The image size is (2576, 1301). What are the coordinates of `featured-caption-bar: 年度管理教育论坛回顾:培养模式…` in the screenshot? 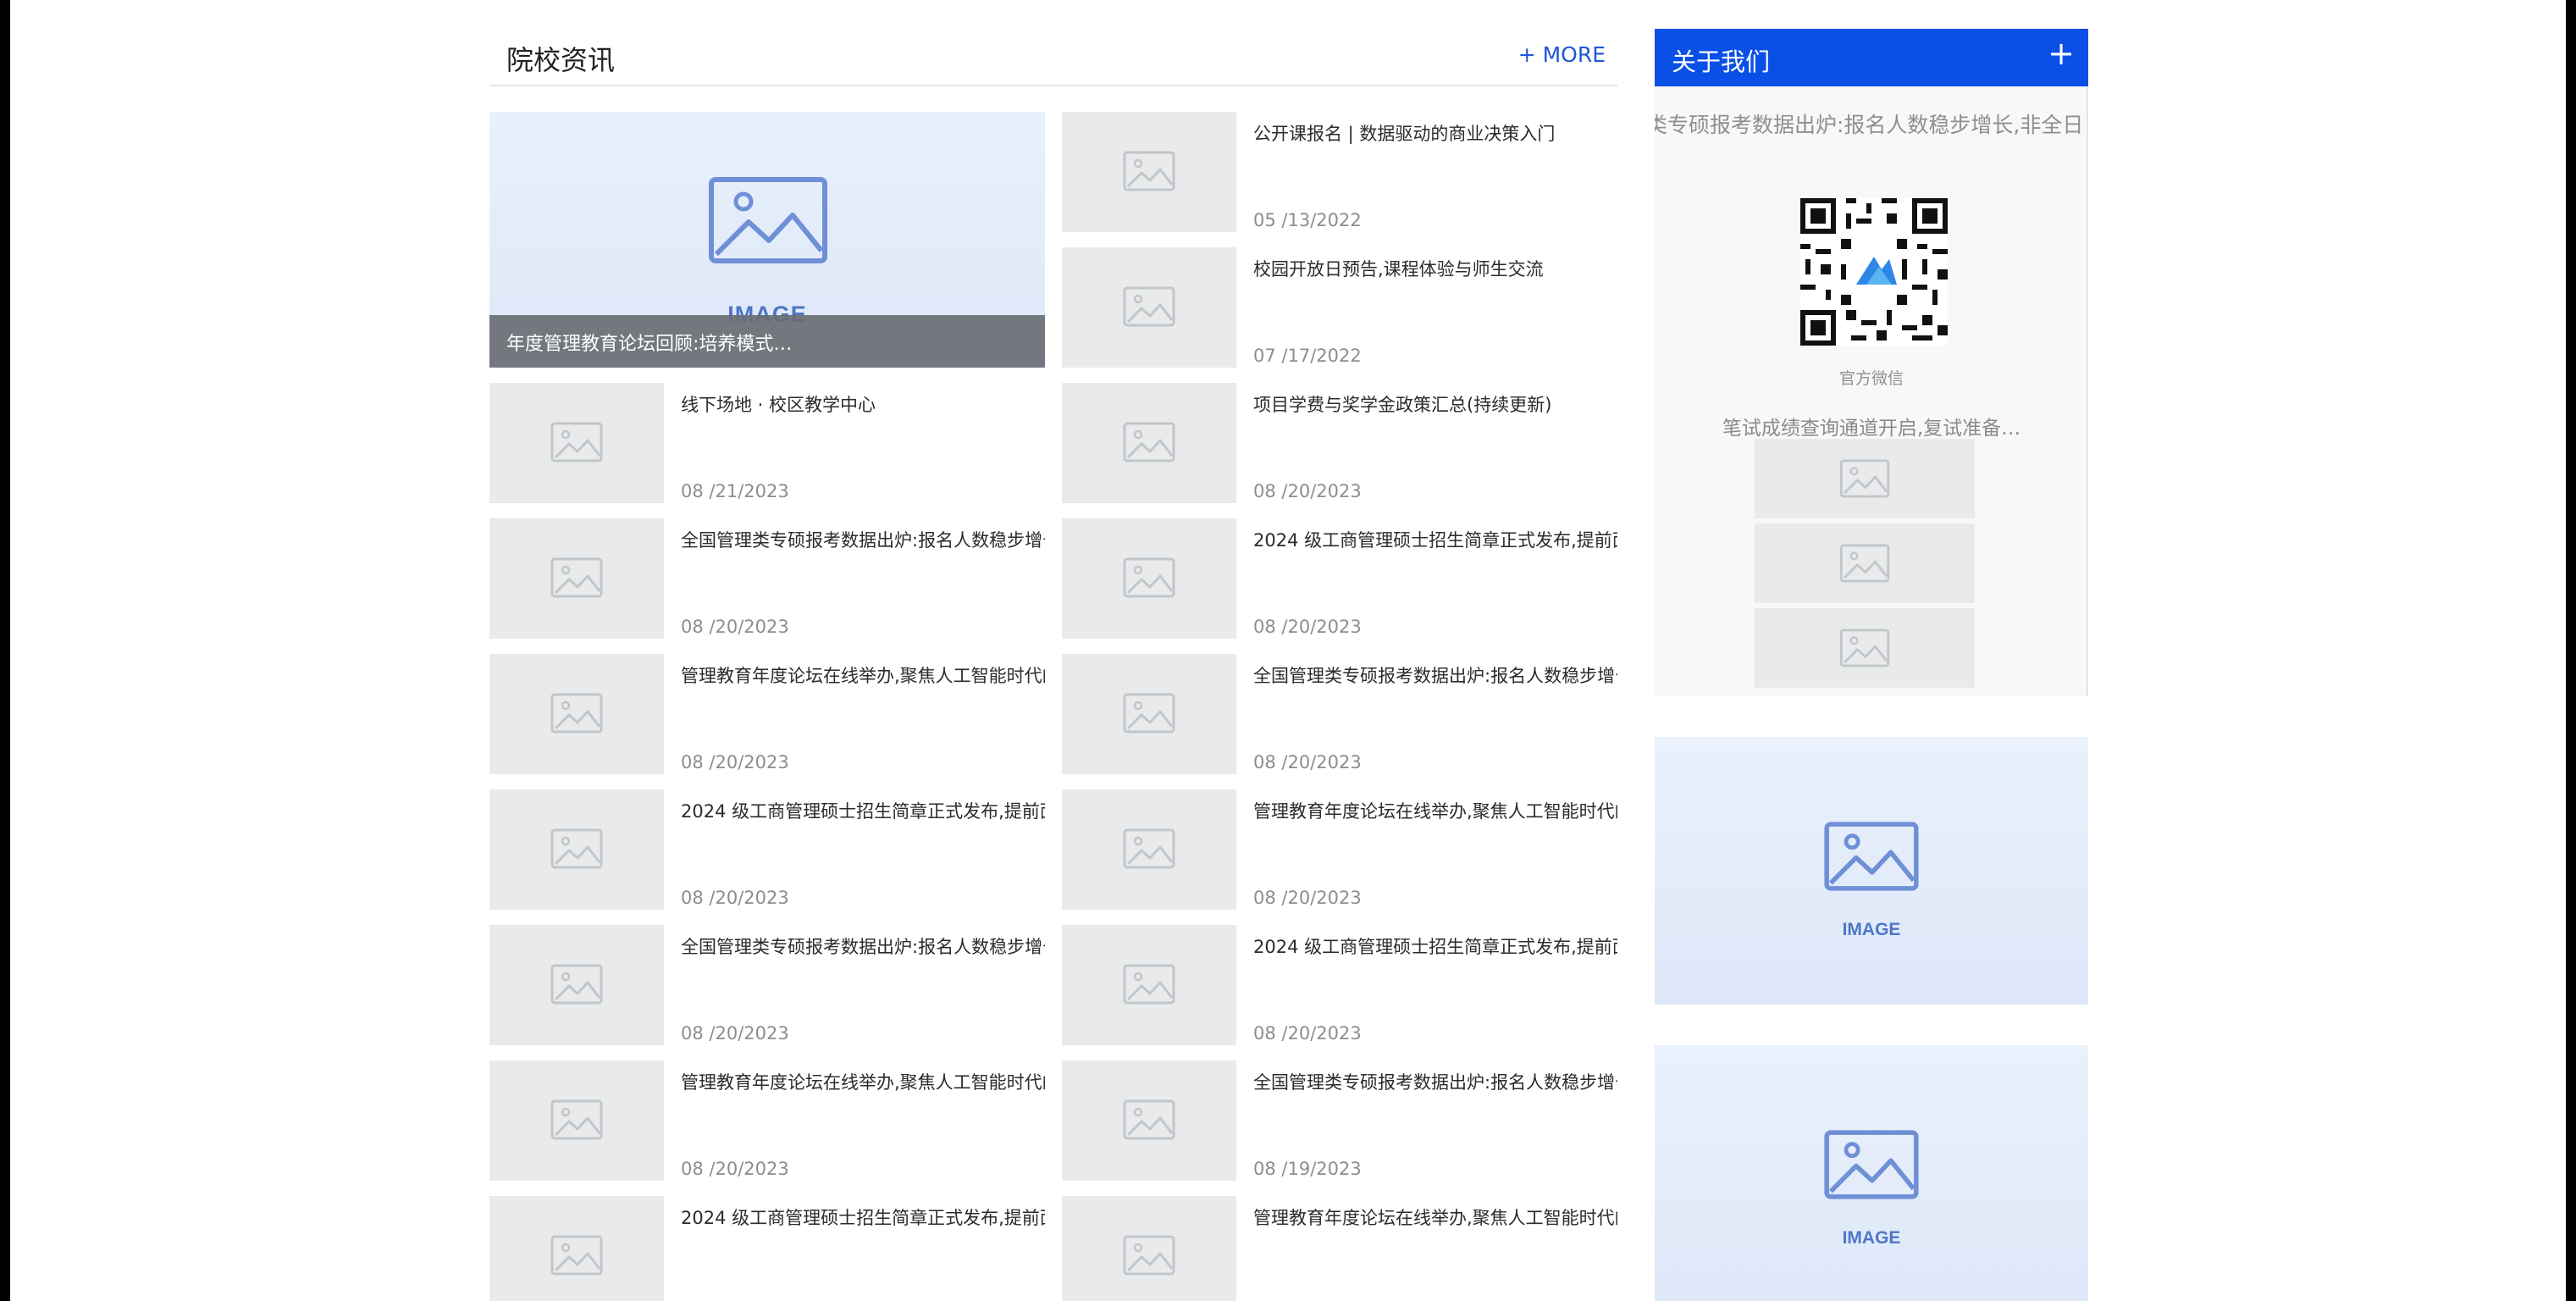 It's located at (767, 341).